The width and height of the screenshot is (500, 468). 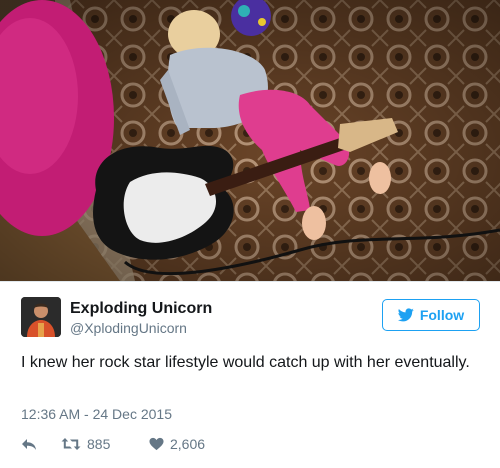 I want to click on follow-button: Follow, so click(x=431, y=315).